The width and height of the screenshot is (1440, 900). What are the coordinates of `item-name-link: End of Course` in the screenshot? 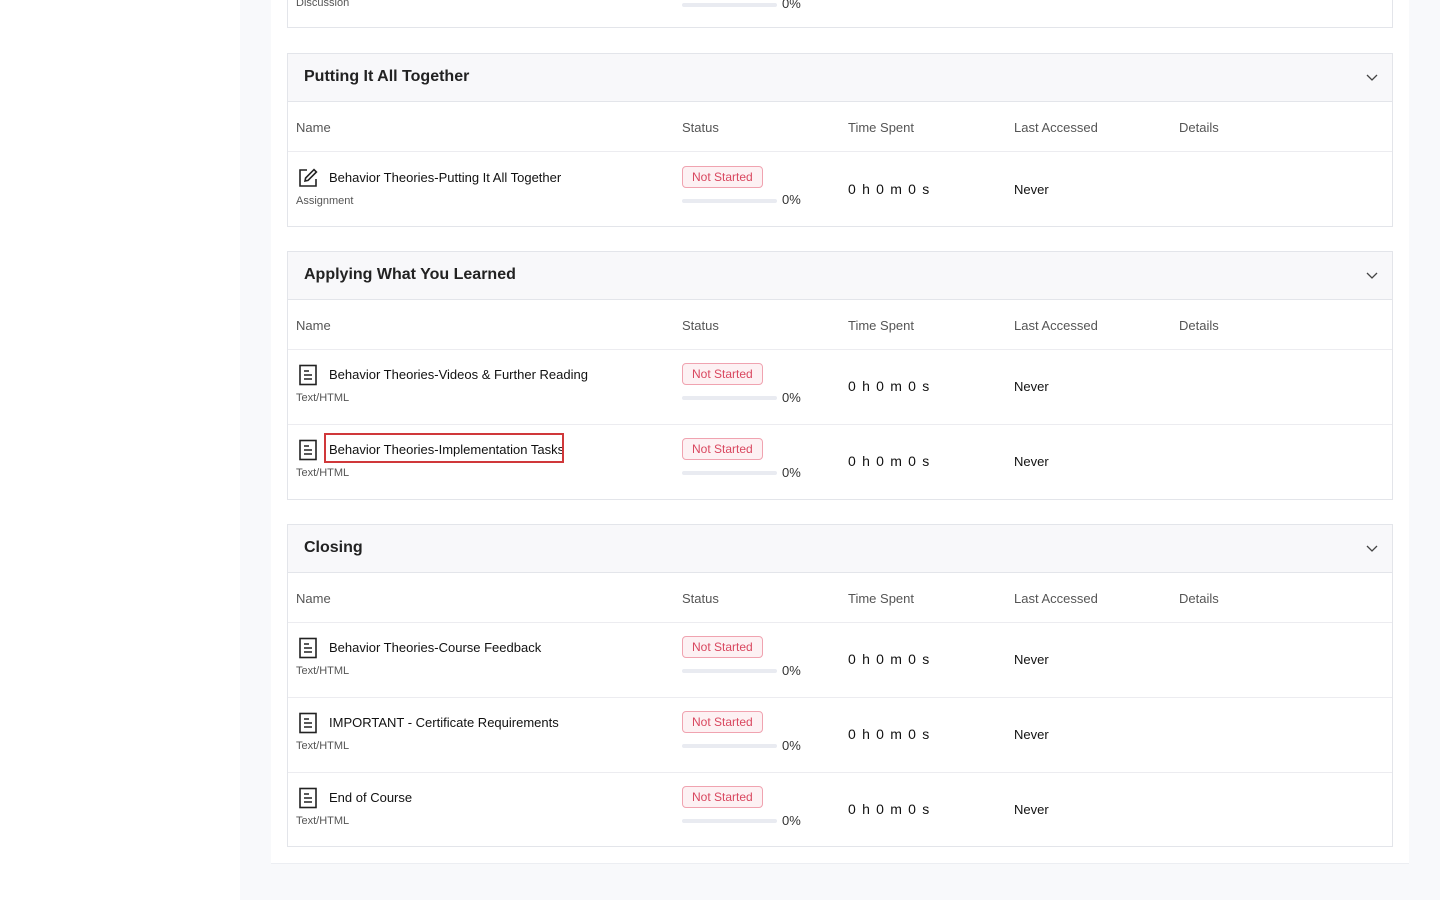 It's located at (370, 797).